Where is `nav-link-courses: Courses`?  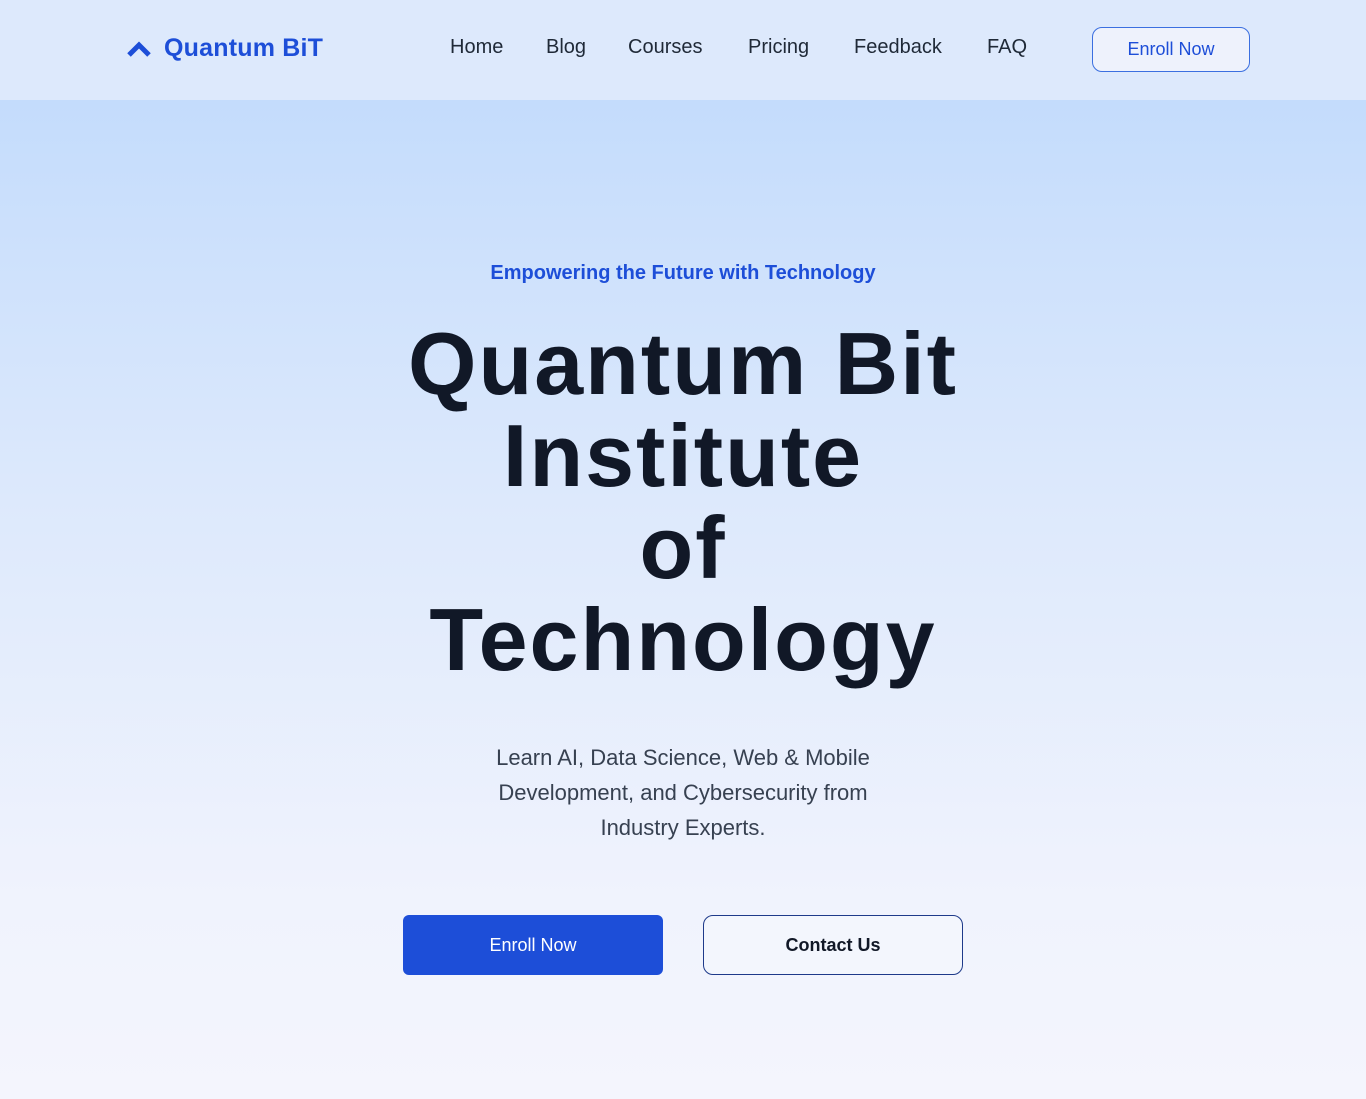
nav-link-courses: Courses is located at coordinates (665, 47).